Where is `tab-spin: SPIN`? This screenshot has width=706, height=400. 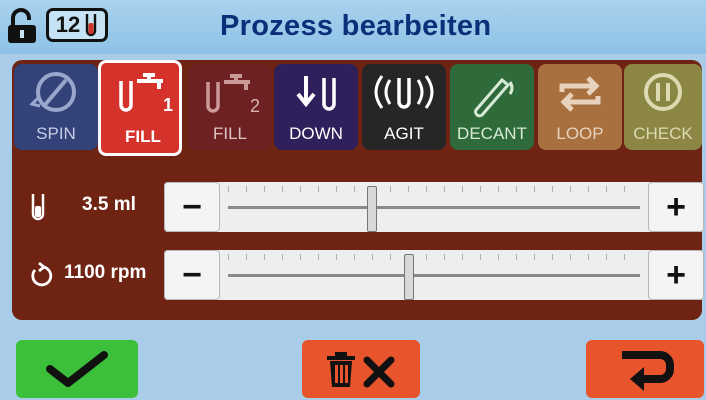 tab-spin: SPIN is located at coordinates (56, 107).